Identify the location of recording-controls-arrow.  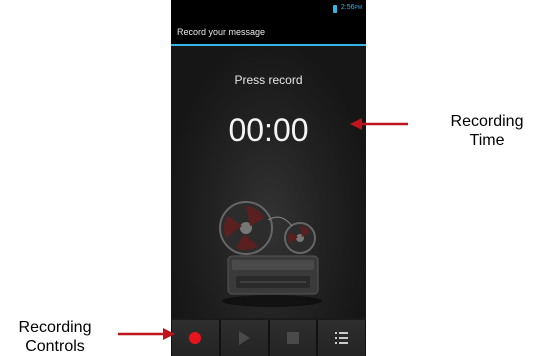
(146, 334).